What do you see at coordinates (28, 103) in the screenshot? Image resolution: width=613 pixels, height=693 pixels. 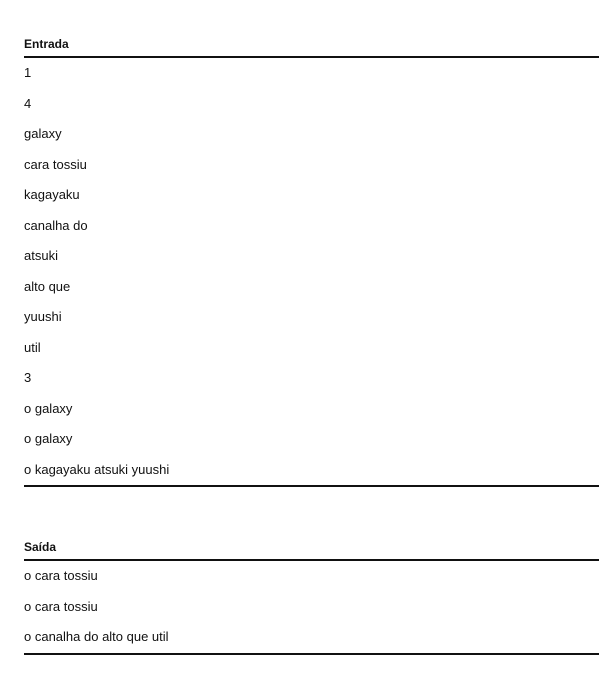 I see `input-line: 4` at bounding box center [28, 103].